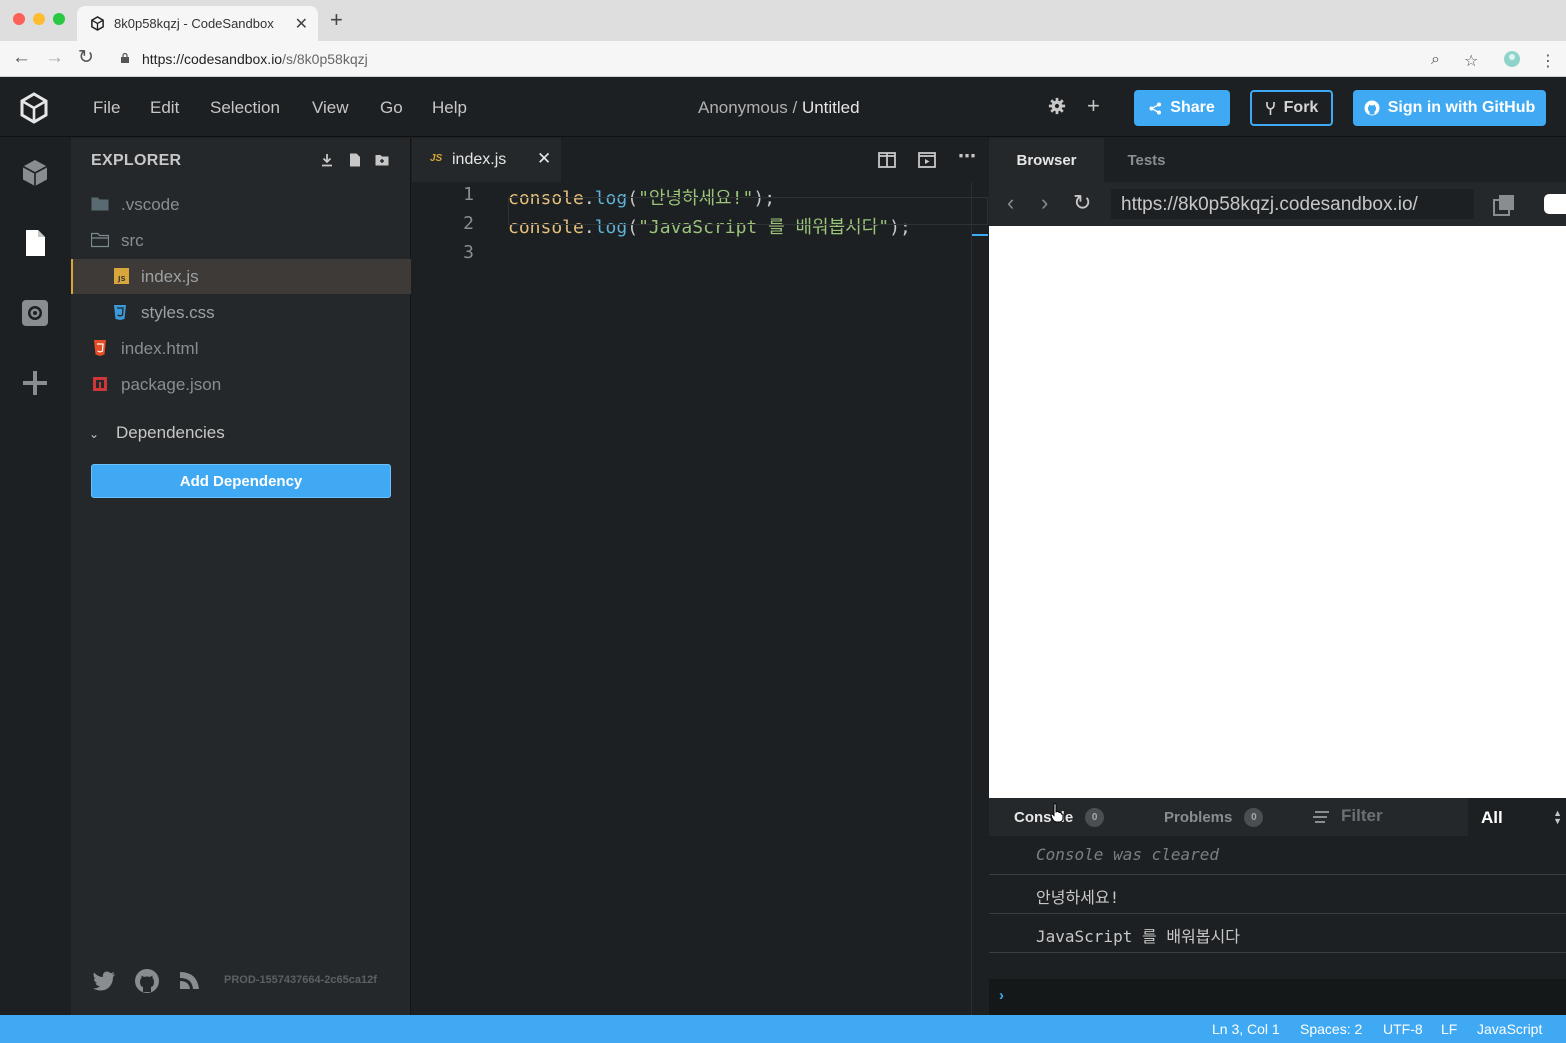  Describe the element at coordinates (1095, 817) in the screenshot. I see `console-count-badge: 0` at that location.